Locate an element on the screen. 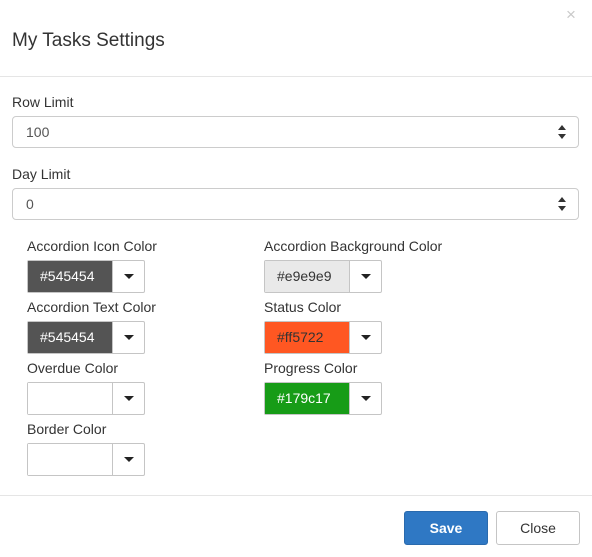  accordion-icon-color-dropdown is located at coordinates (128, 276).